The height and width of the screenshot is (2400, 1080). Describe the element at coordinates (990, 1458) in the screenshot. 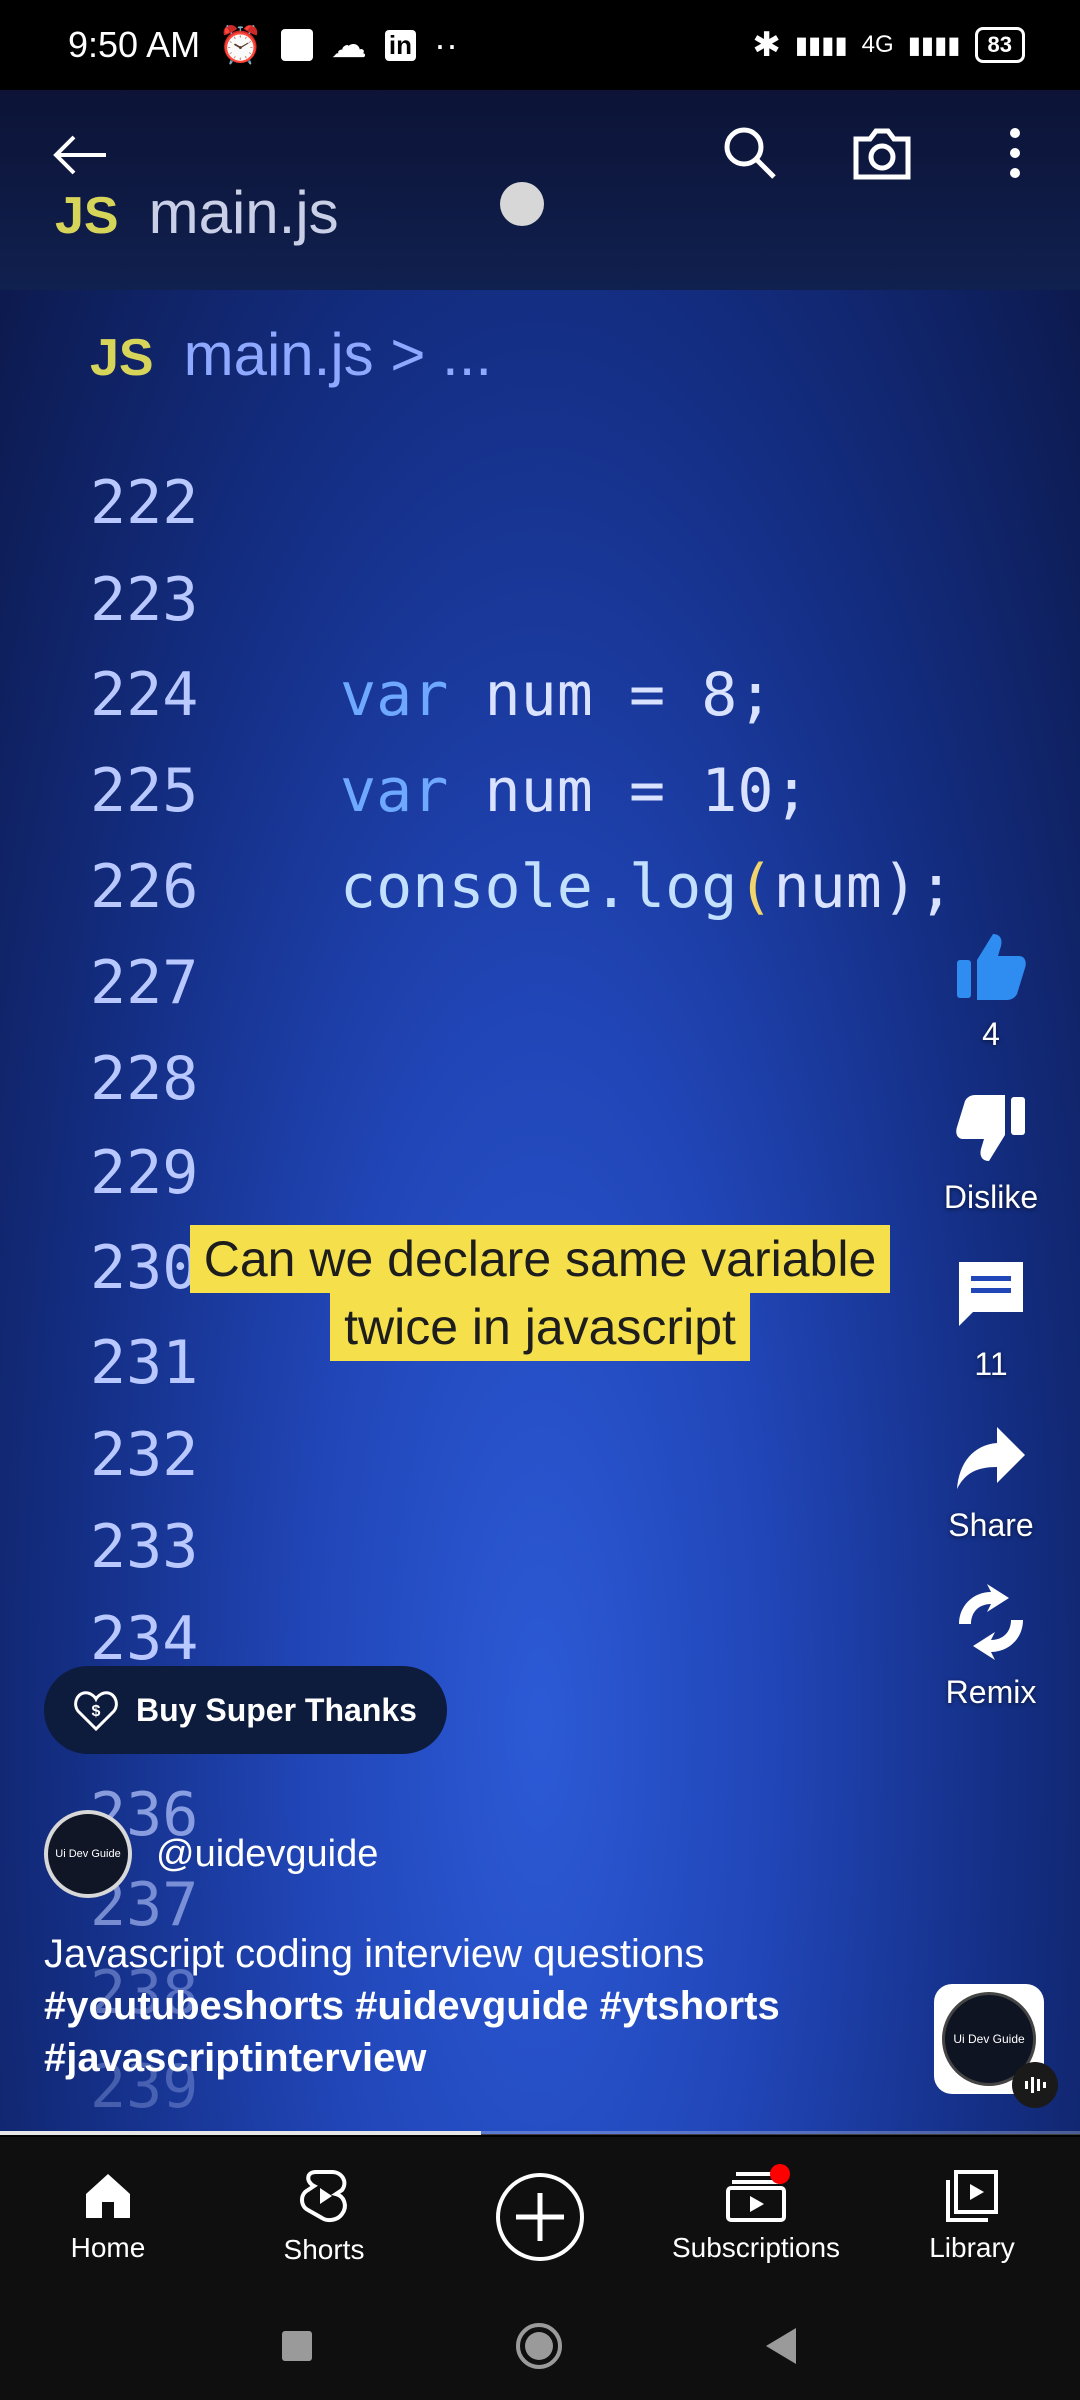

I see `share-arrow-icon` at that location.